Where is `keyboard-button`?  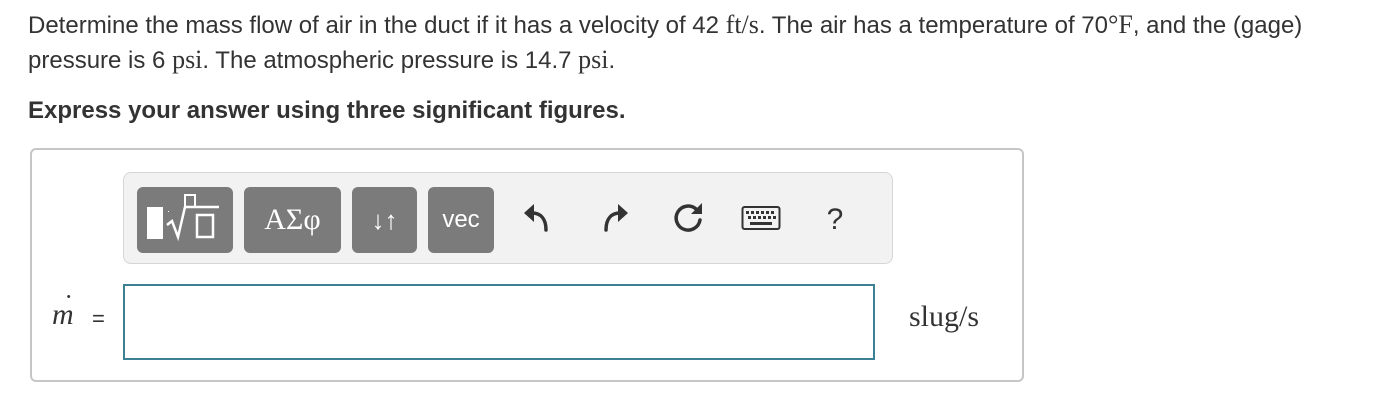
keyboard-button is located at coordinates (761, 220).